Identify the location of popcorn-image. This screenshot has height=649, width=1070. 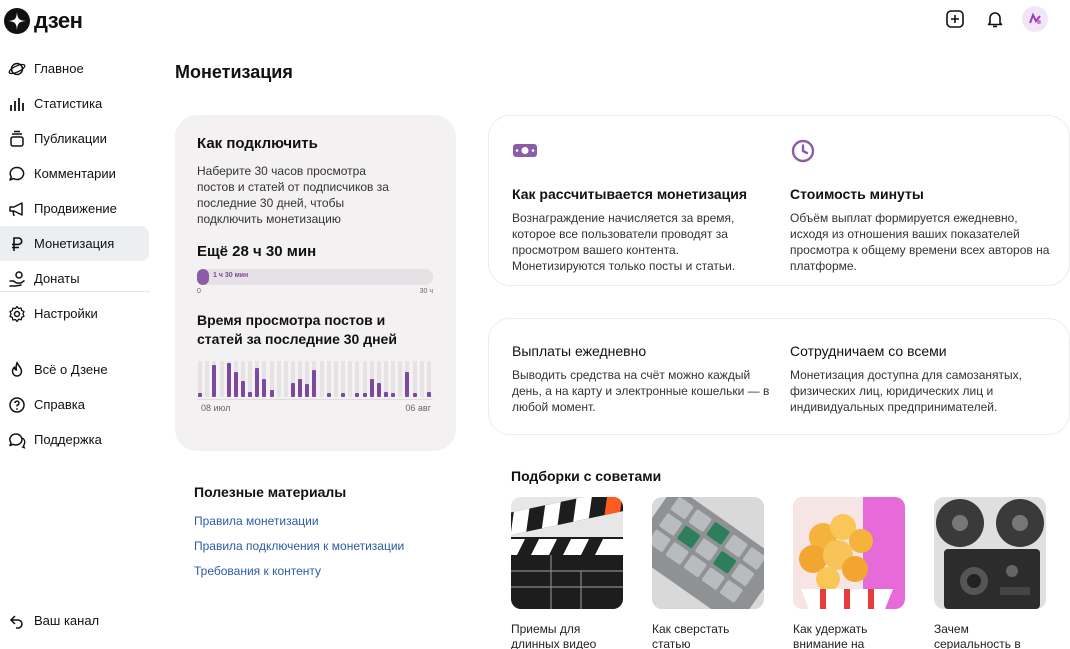
(849, 553).